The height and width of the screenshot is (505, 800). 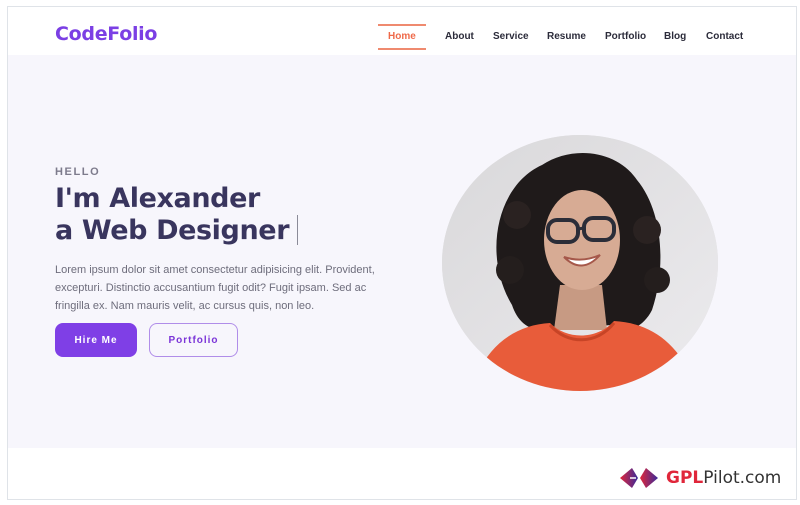 I want to click on nav-about: About, so click(x=459, y=36).